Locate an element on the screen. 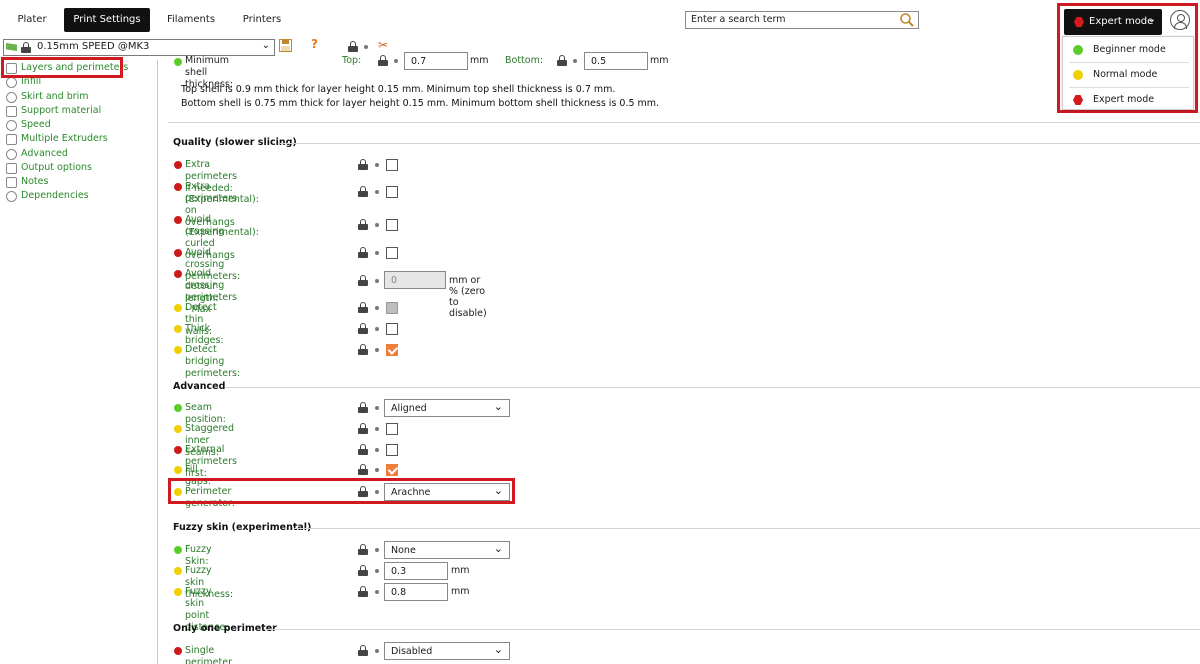 Image resolution: width=1200 pixels, height=664 pixels. dependencies-icon is located at coordinates (11, 196).